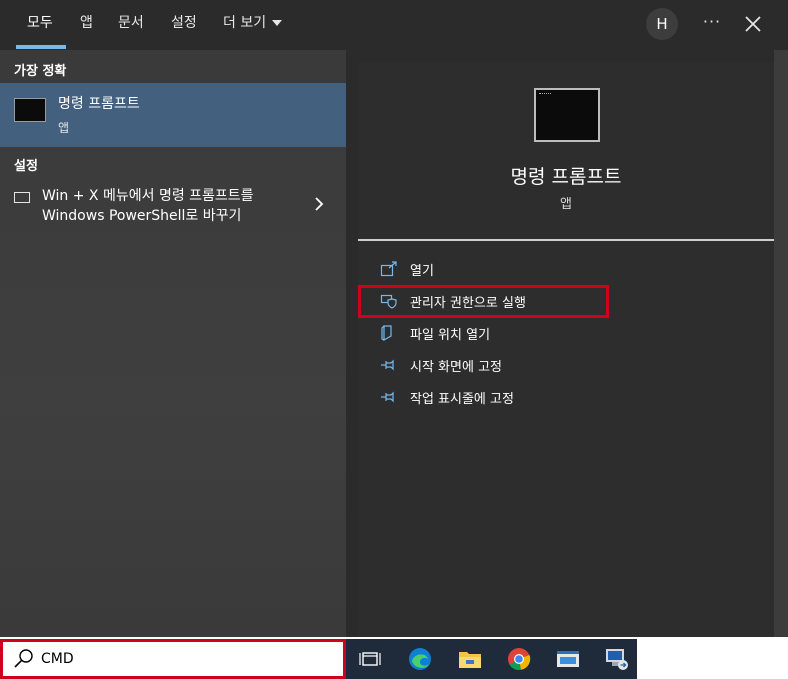 Image resolution: width=788 pixels, height=679 pixels. I want to click on run-as-admin-highlight, so click(483, 301).